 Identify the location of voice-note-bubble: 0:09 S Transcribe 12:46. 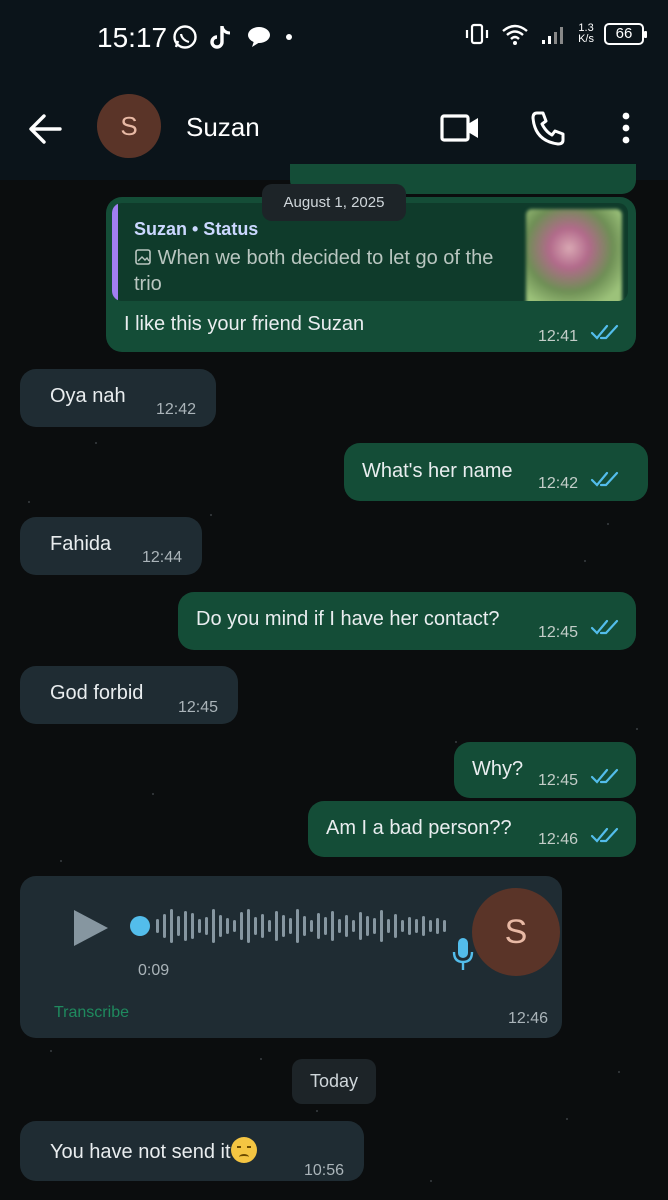
(291, 957).